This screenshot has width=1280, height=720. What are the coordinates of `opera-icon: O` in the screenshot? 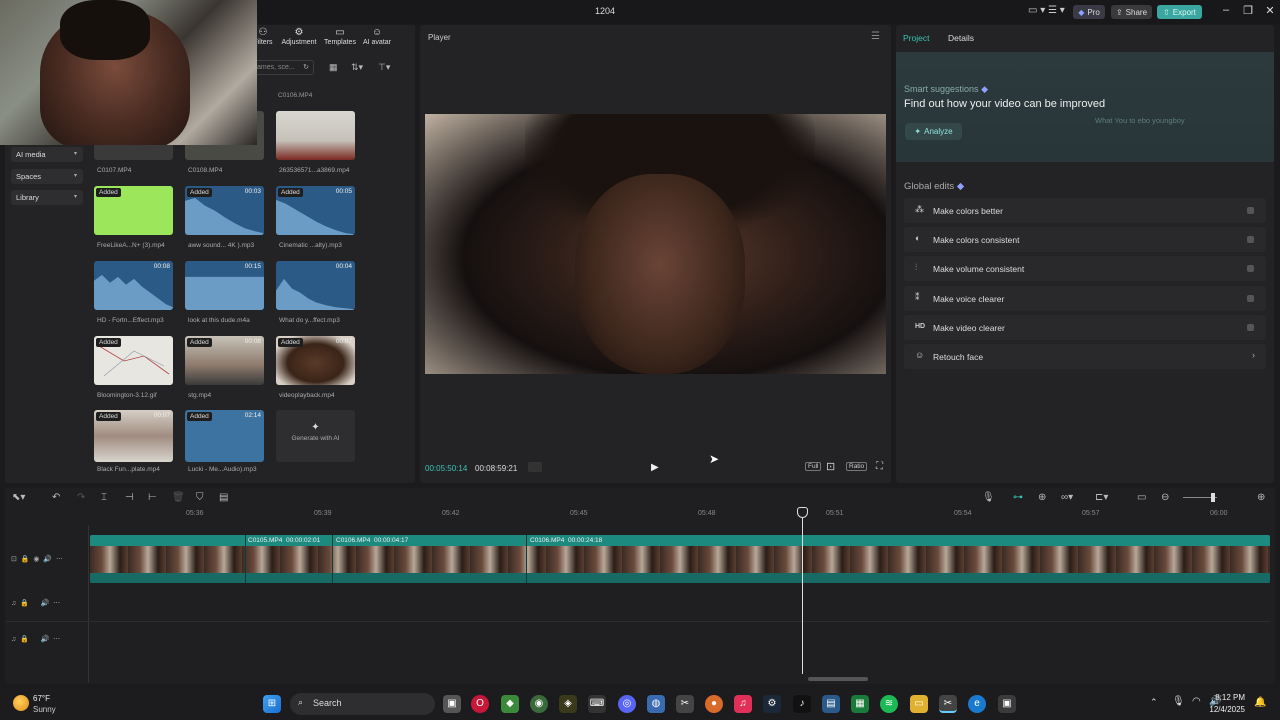 It's located at (480, 704).